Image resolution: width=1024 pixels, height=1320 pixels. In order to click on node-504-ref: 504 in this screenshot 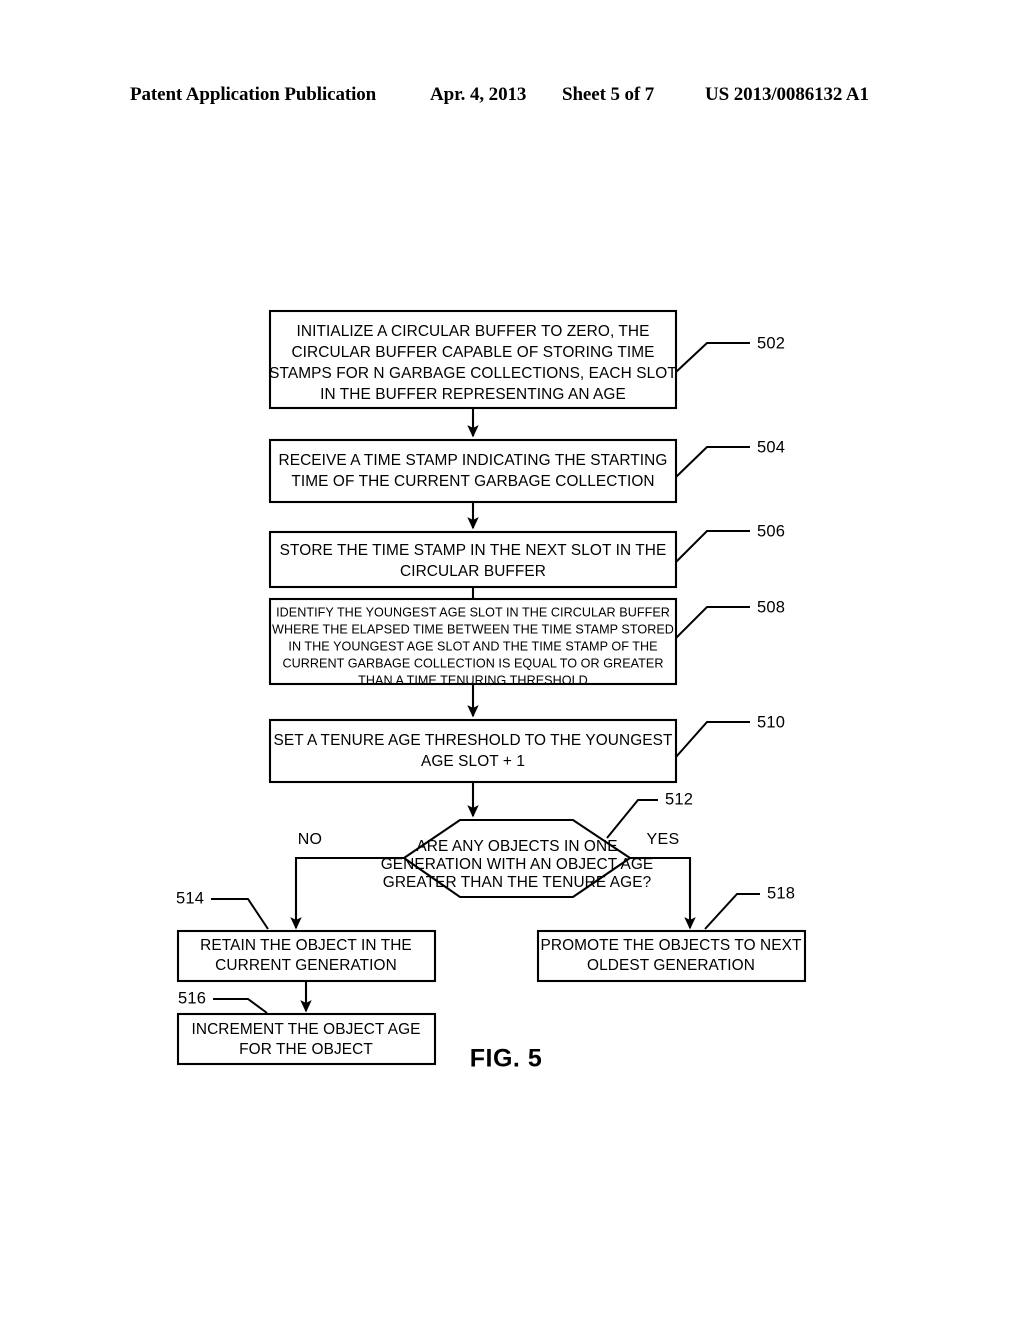, I will do `click(771, 447)`.